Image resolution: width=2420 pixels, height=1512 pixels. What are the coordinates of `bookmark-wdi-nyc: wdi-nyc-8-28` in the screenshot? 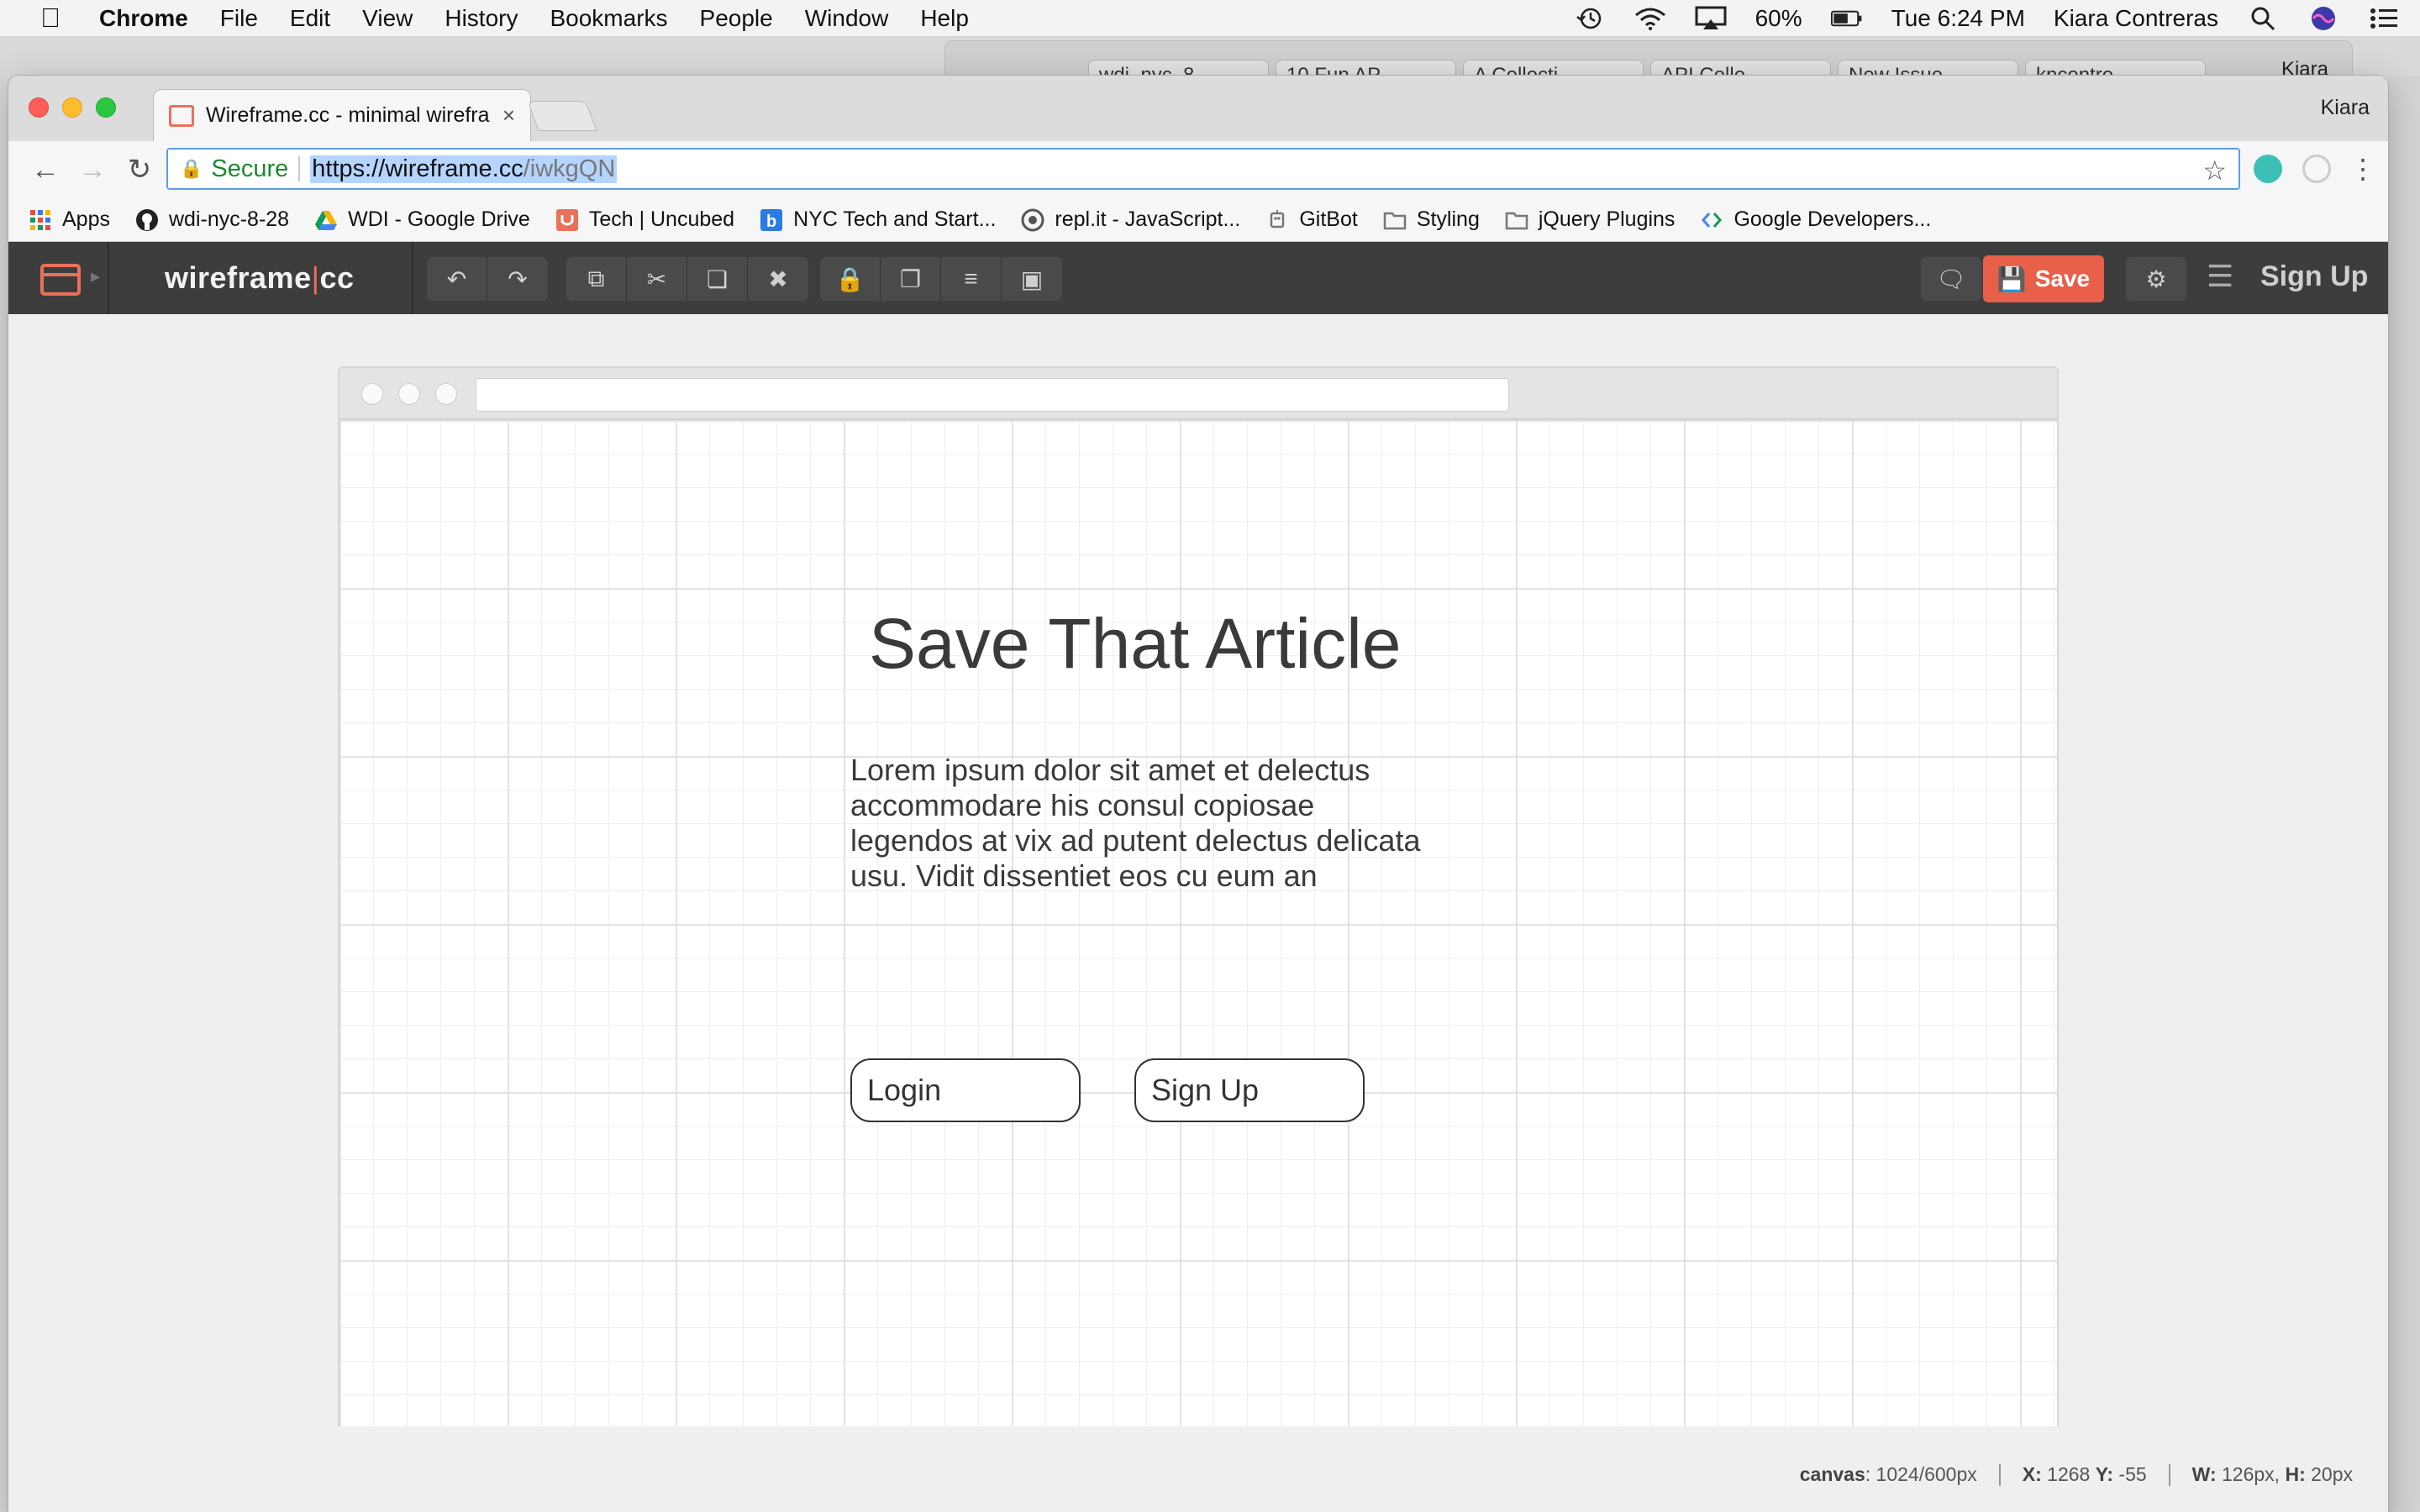 It's located at (212, 219).